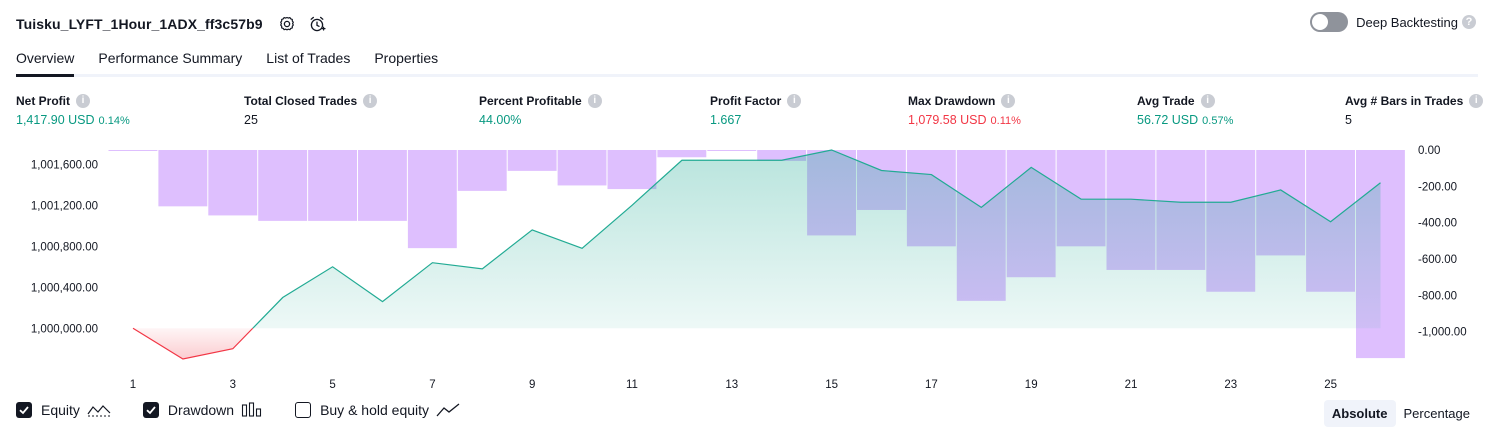 Image resolution: width=1494 pixels, height=438 pixels. Describe the element at coordinates (99, 410) in the screenshot. I see `equity-line-icon` at that location.